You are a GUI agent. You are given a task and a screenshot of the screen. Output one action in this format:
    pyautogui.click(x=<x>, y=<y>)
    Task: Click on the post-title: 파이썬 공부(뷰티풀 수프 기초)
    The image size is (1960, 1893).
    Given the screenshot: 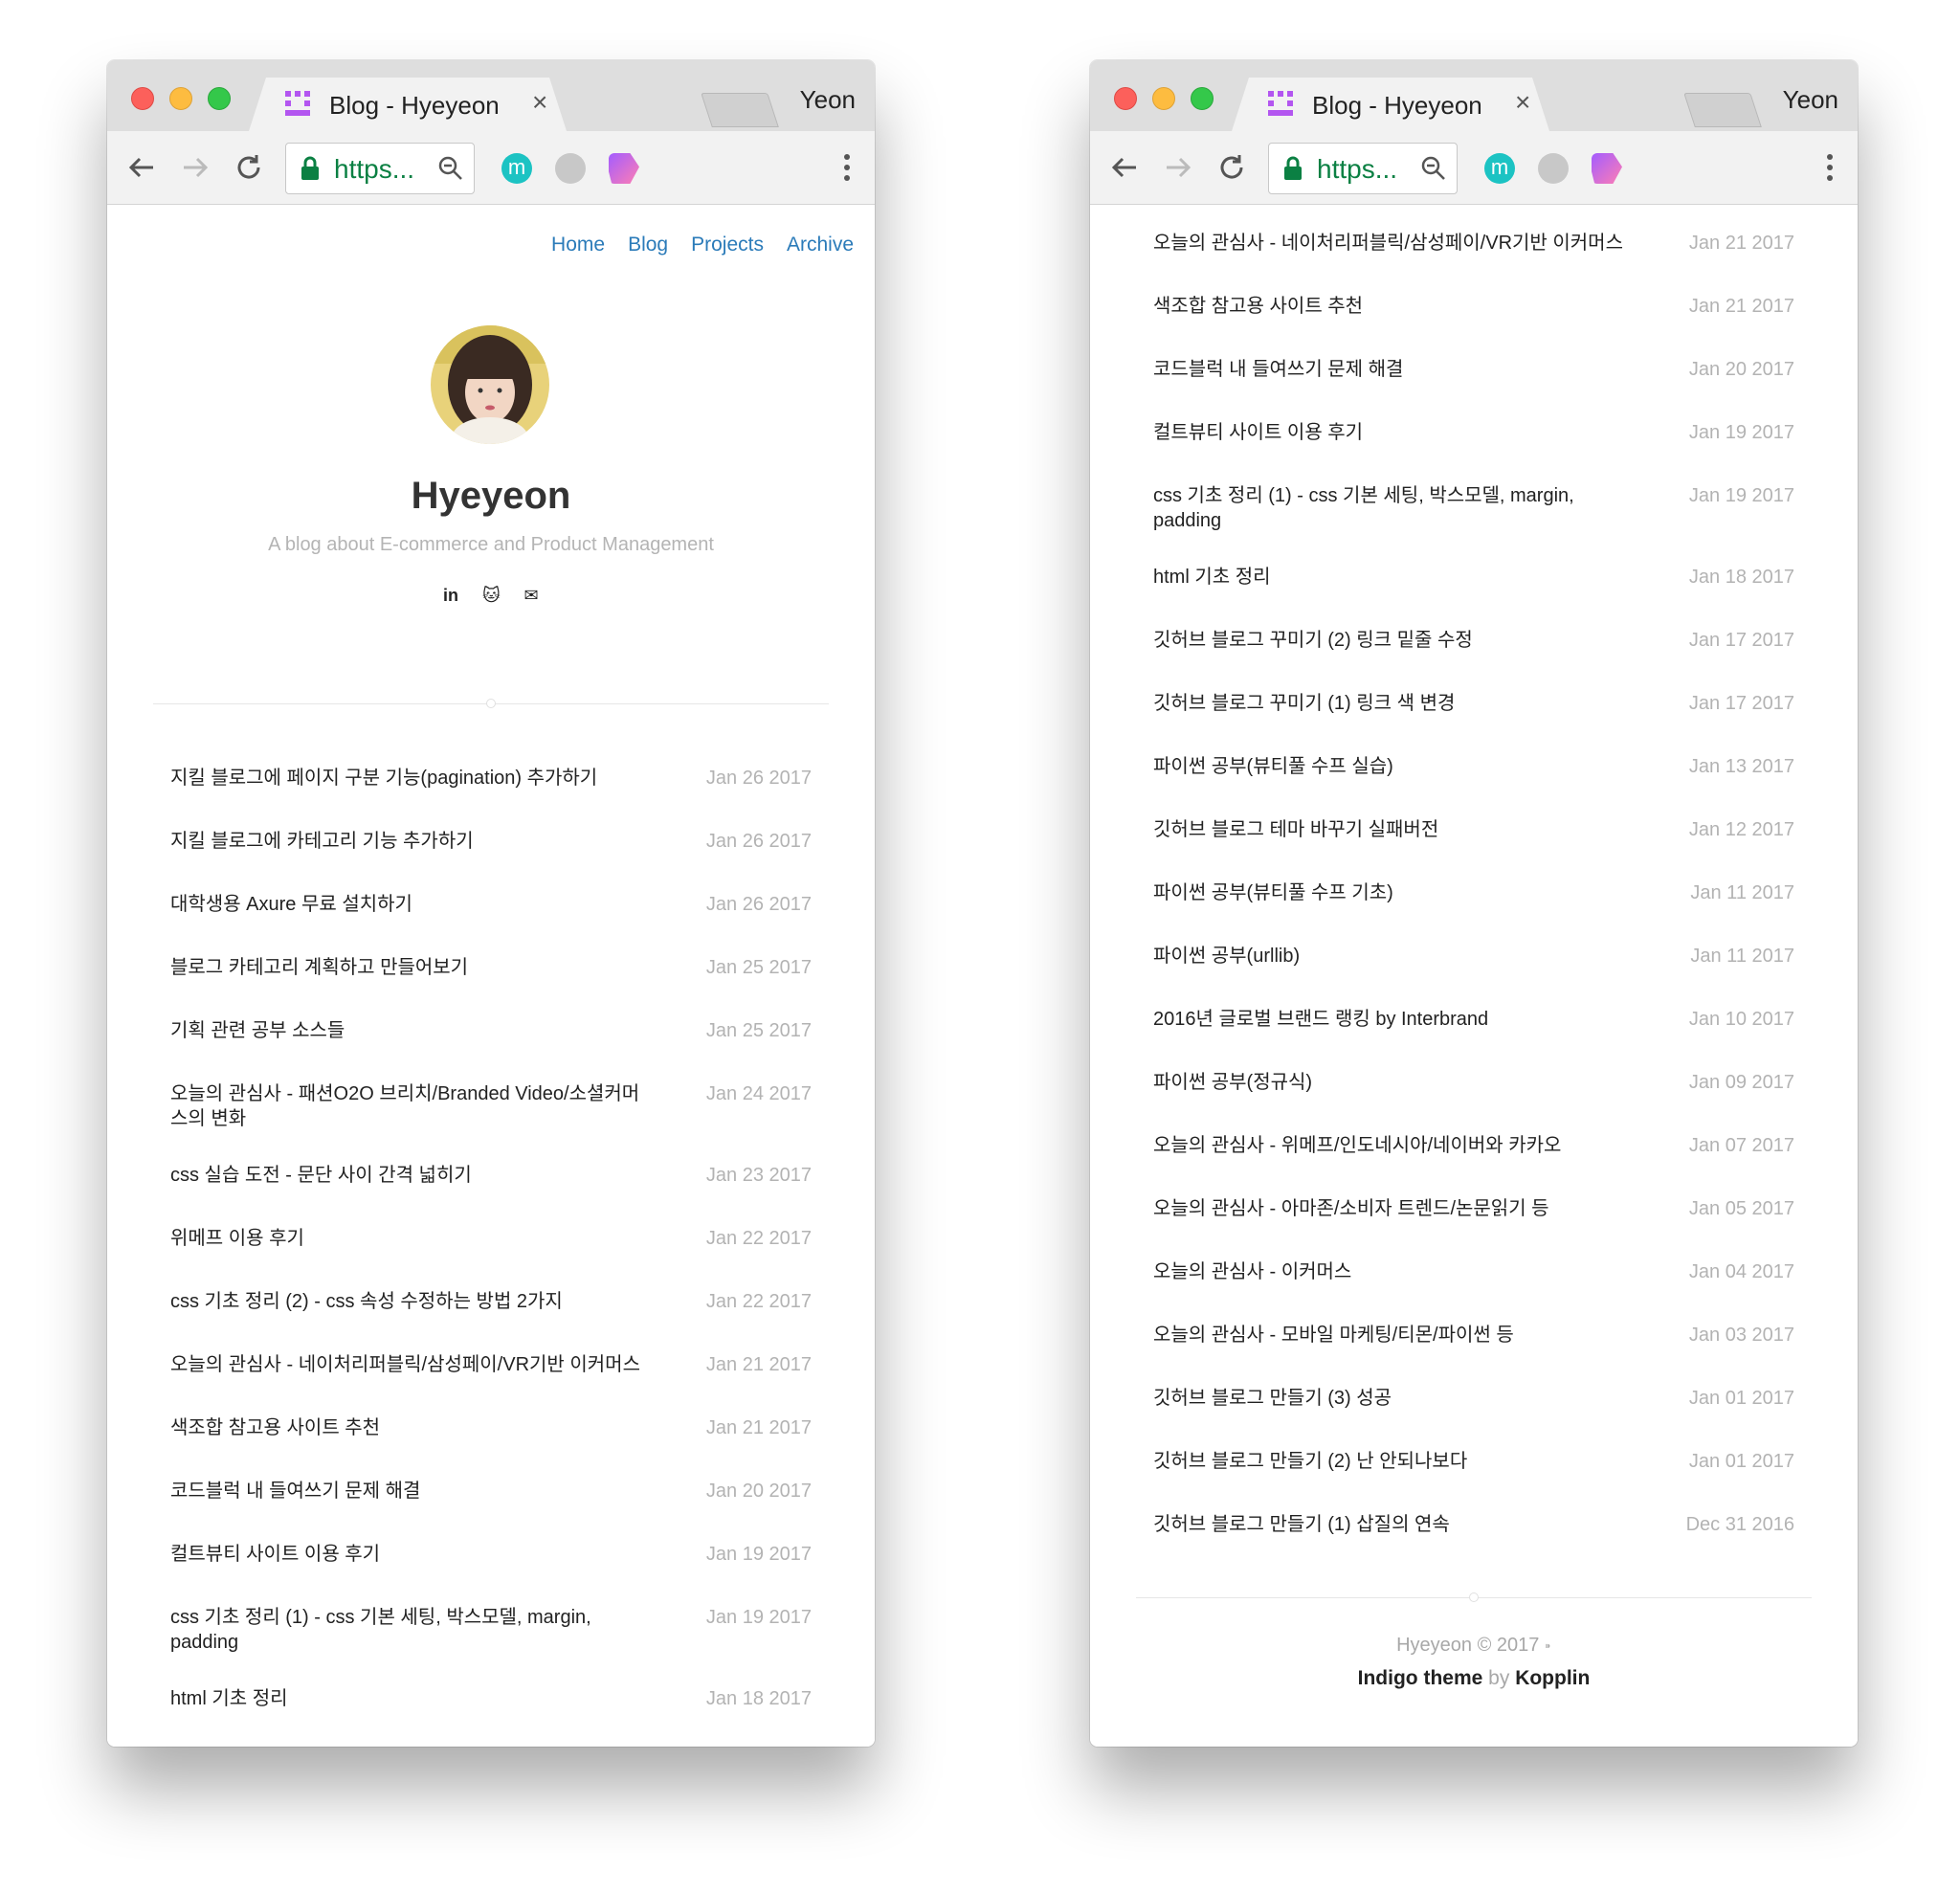 What is the action you would take?
    pyautogui.click(x=1393, y=892)
    